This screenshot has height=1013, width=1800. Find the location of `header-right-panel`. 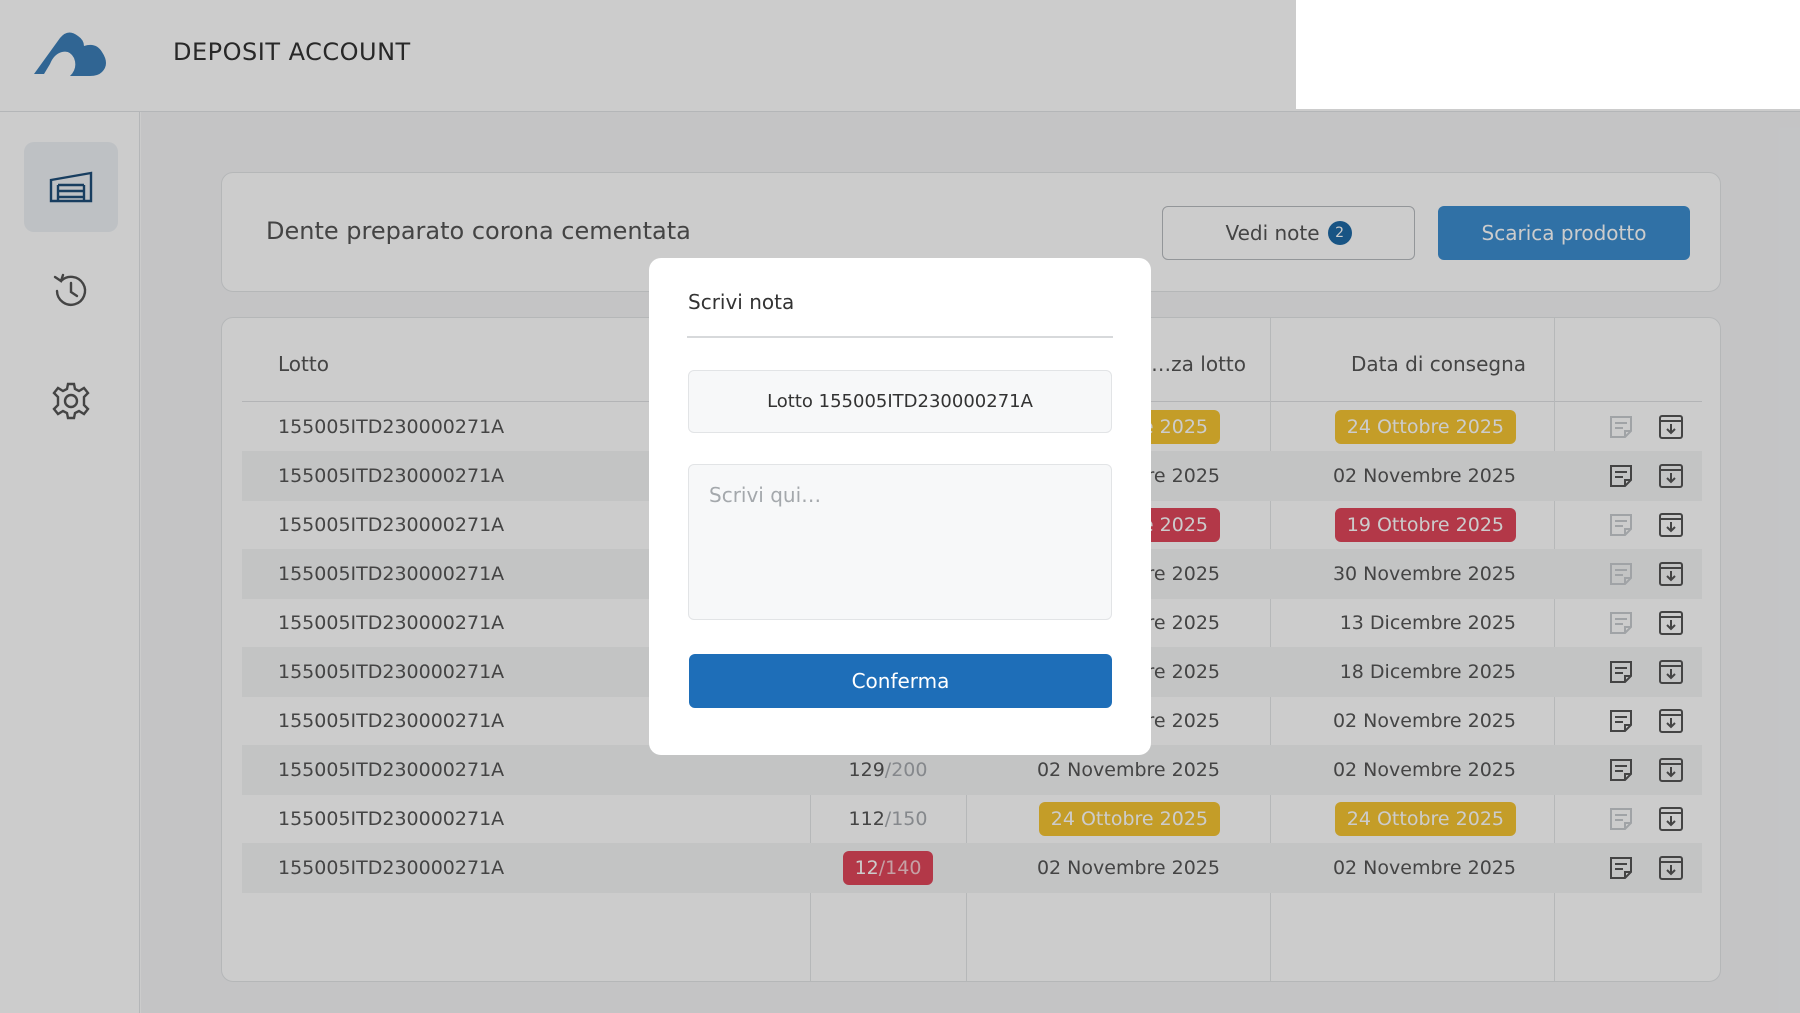

header-right-panel is located at coordinates (1548, 54).